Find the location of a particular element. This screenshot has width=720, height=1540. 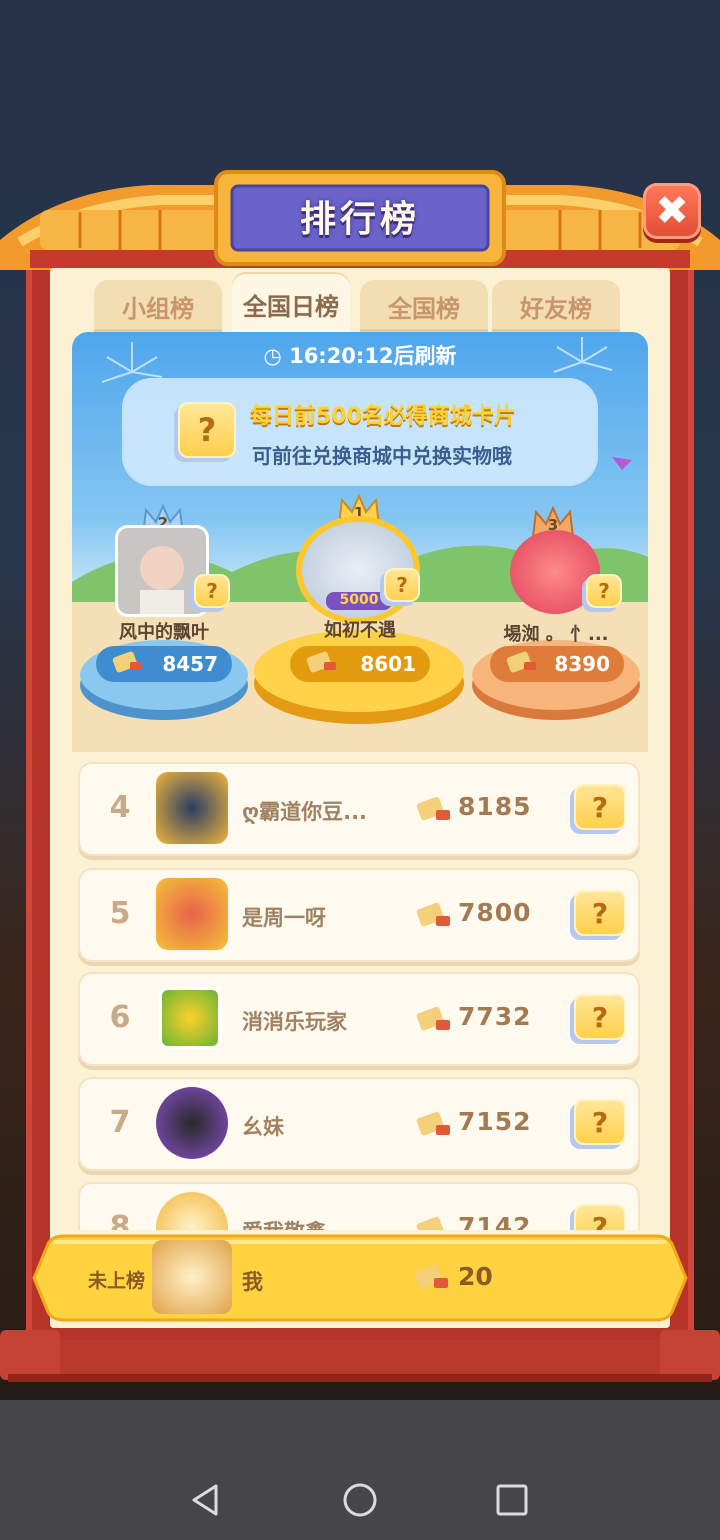

promo-subtitle: 可前往兑换商城中兑换实物哦 is located at coordinates (382, 456).